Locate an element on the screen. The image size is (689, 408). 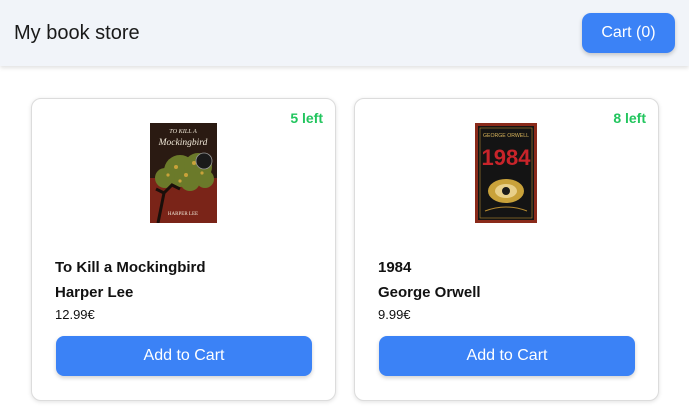
book-author: Harper Lee is located at coordinates (94, 292).